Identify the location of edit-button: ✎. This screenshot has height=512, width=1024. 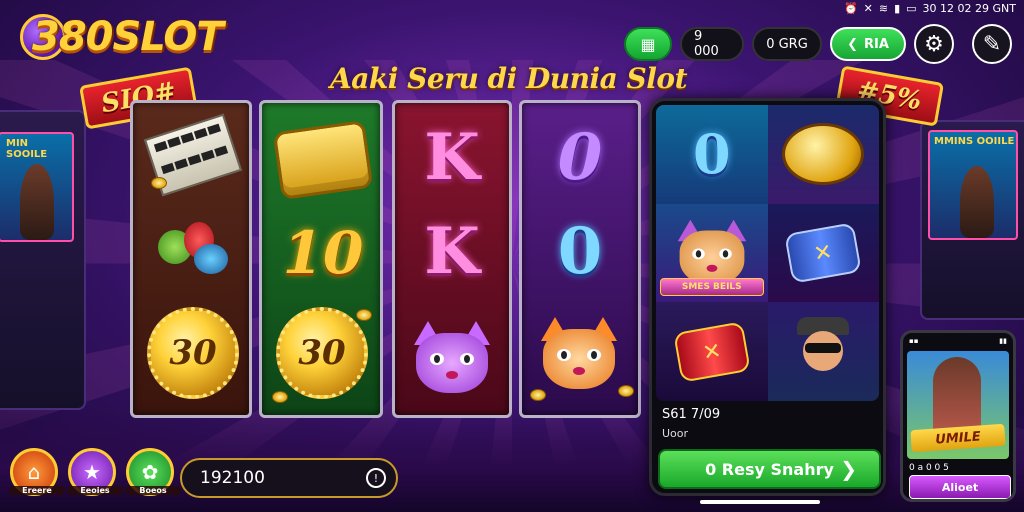
(992, 44).